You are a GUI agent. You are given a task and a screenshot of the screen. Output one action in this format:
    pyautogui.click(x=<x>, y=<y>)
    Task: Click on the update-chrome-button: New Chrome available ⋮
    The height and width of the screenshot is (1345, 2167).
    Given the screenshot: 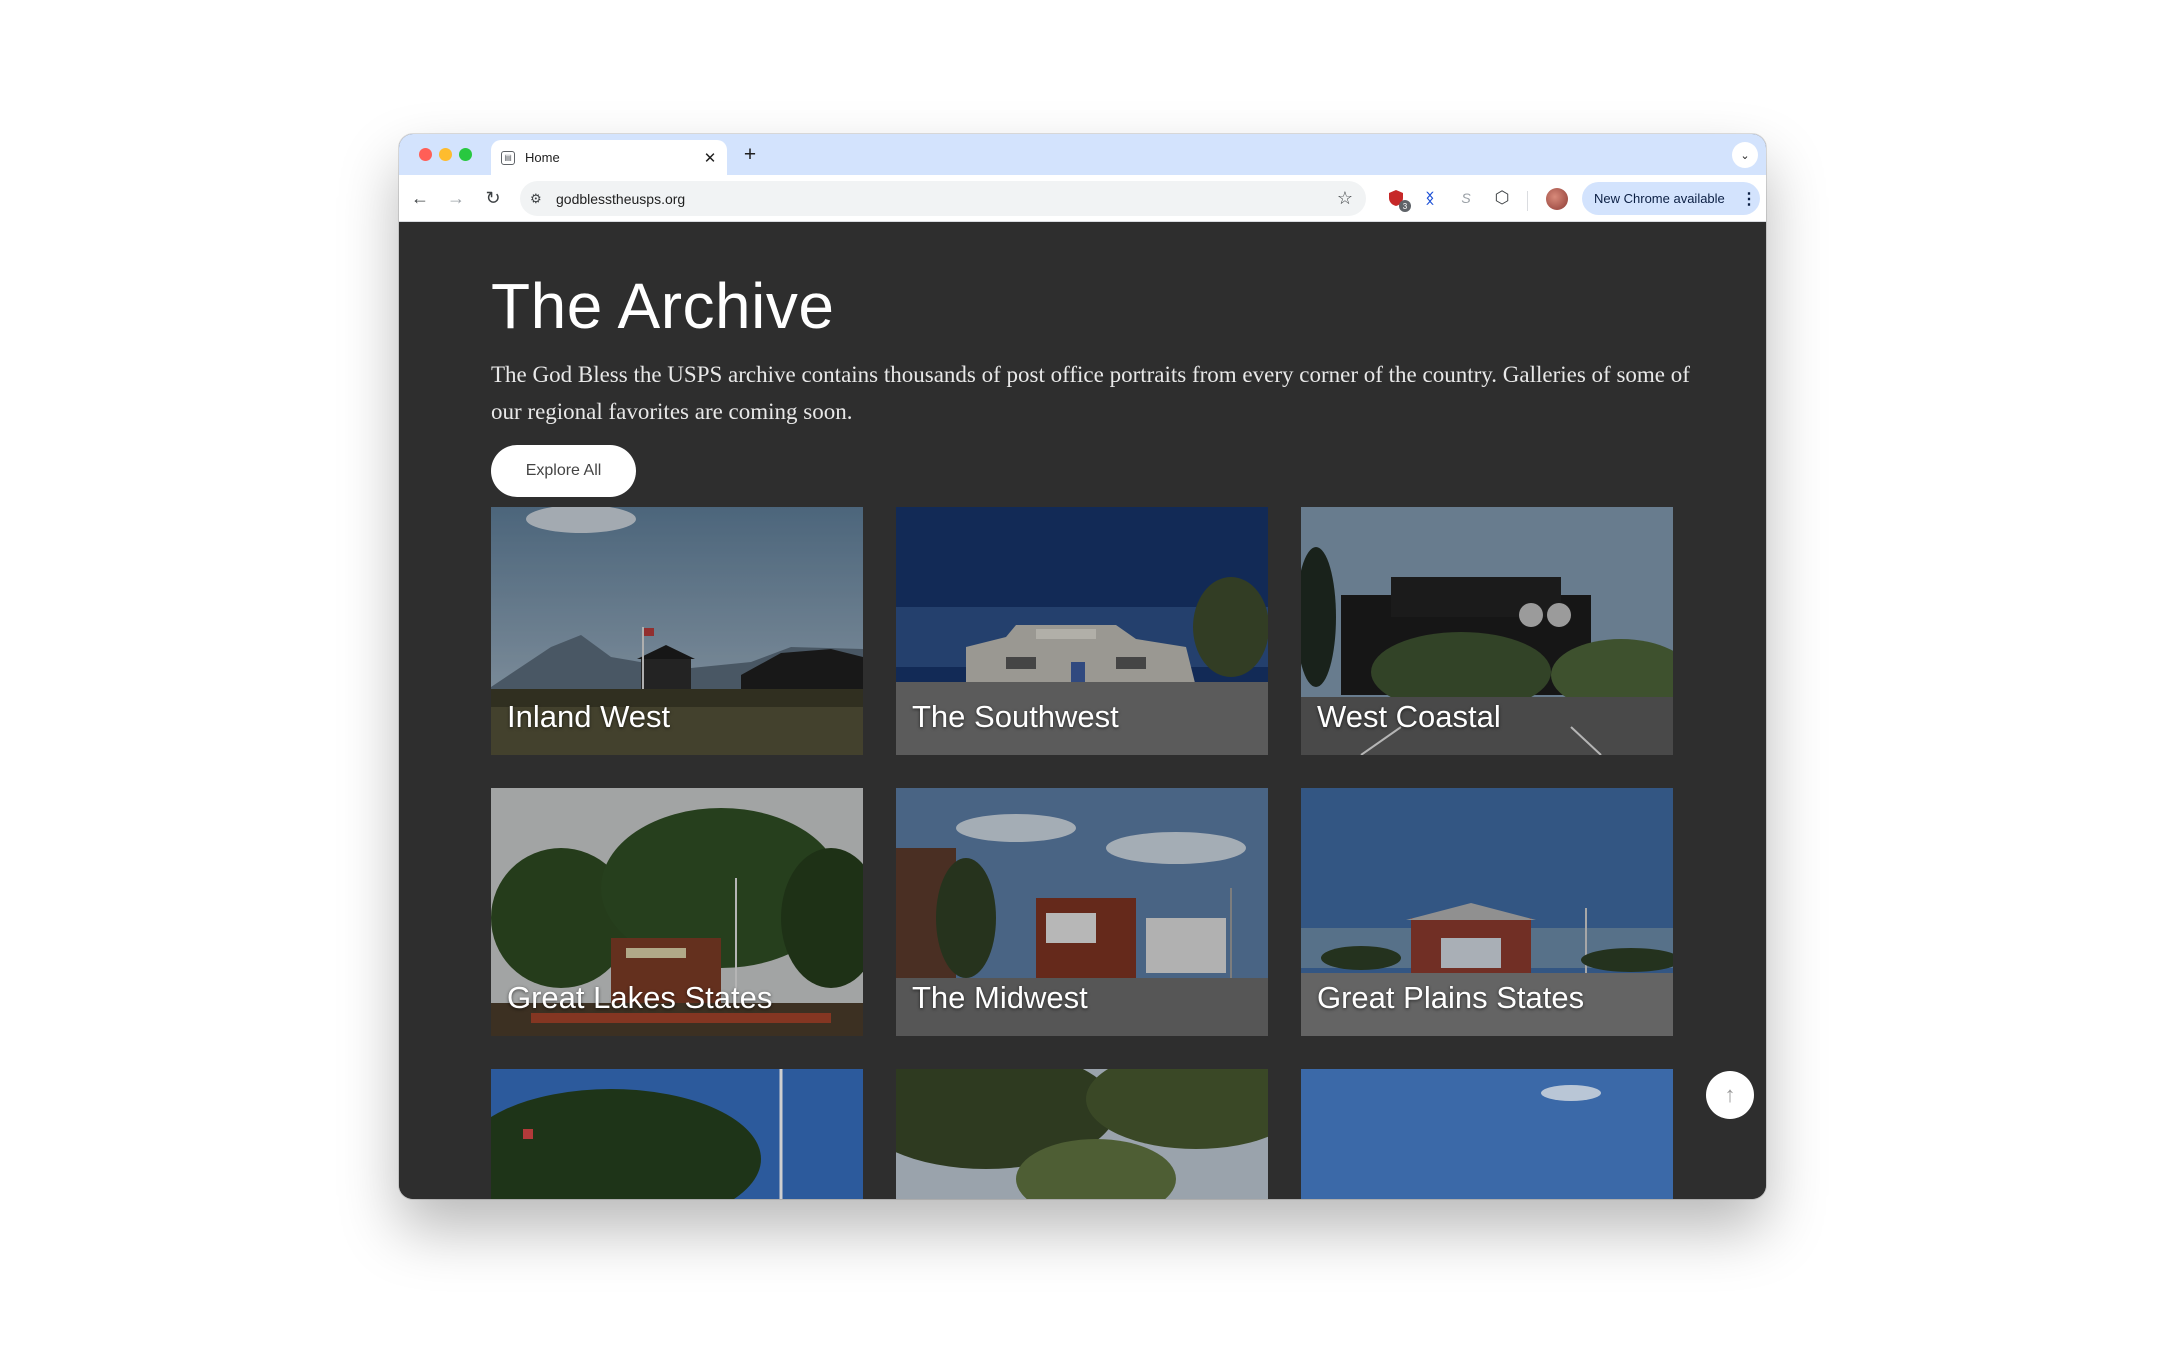 What is the action you would take?
    pyautogui.click(x=1671, y=198)
    